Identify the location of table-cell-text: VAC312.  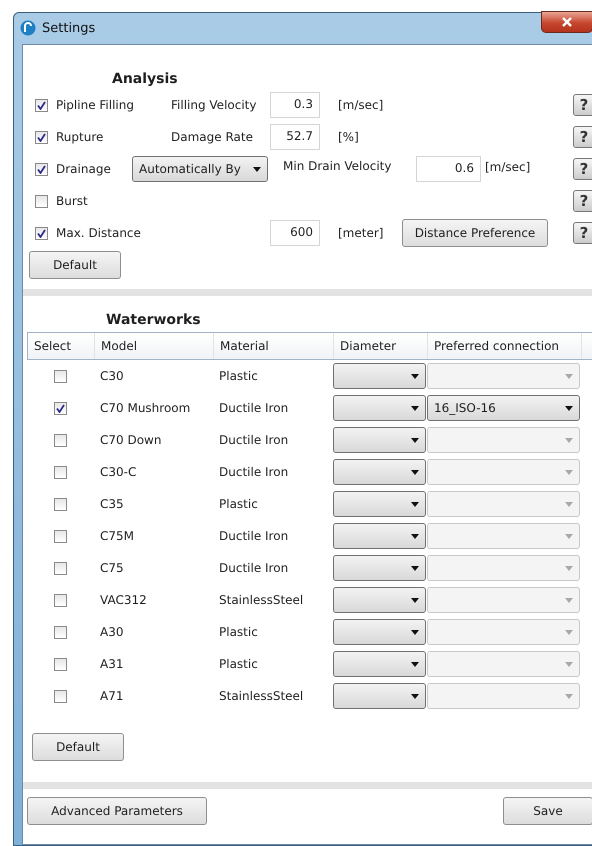
(123, 600).